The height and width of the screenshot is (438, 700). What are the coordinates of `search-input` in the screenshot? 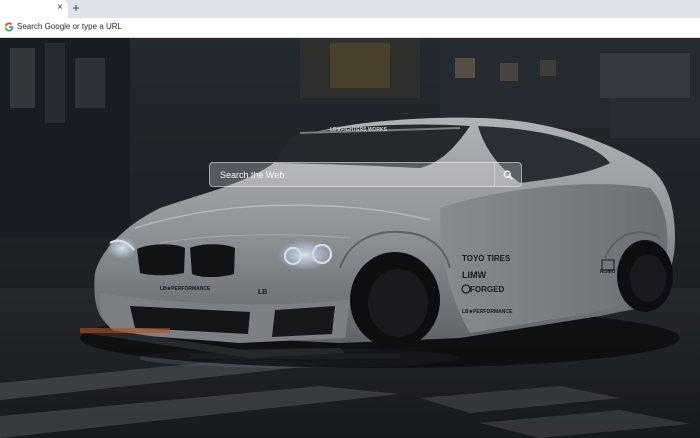 It's located at (350, 174).